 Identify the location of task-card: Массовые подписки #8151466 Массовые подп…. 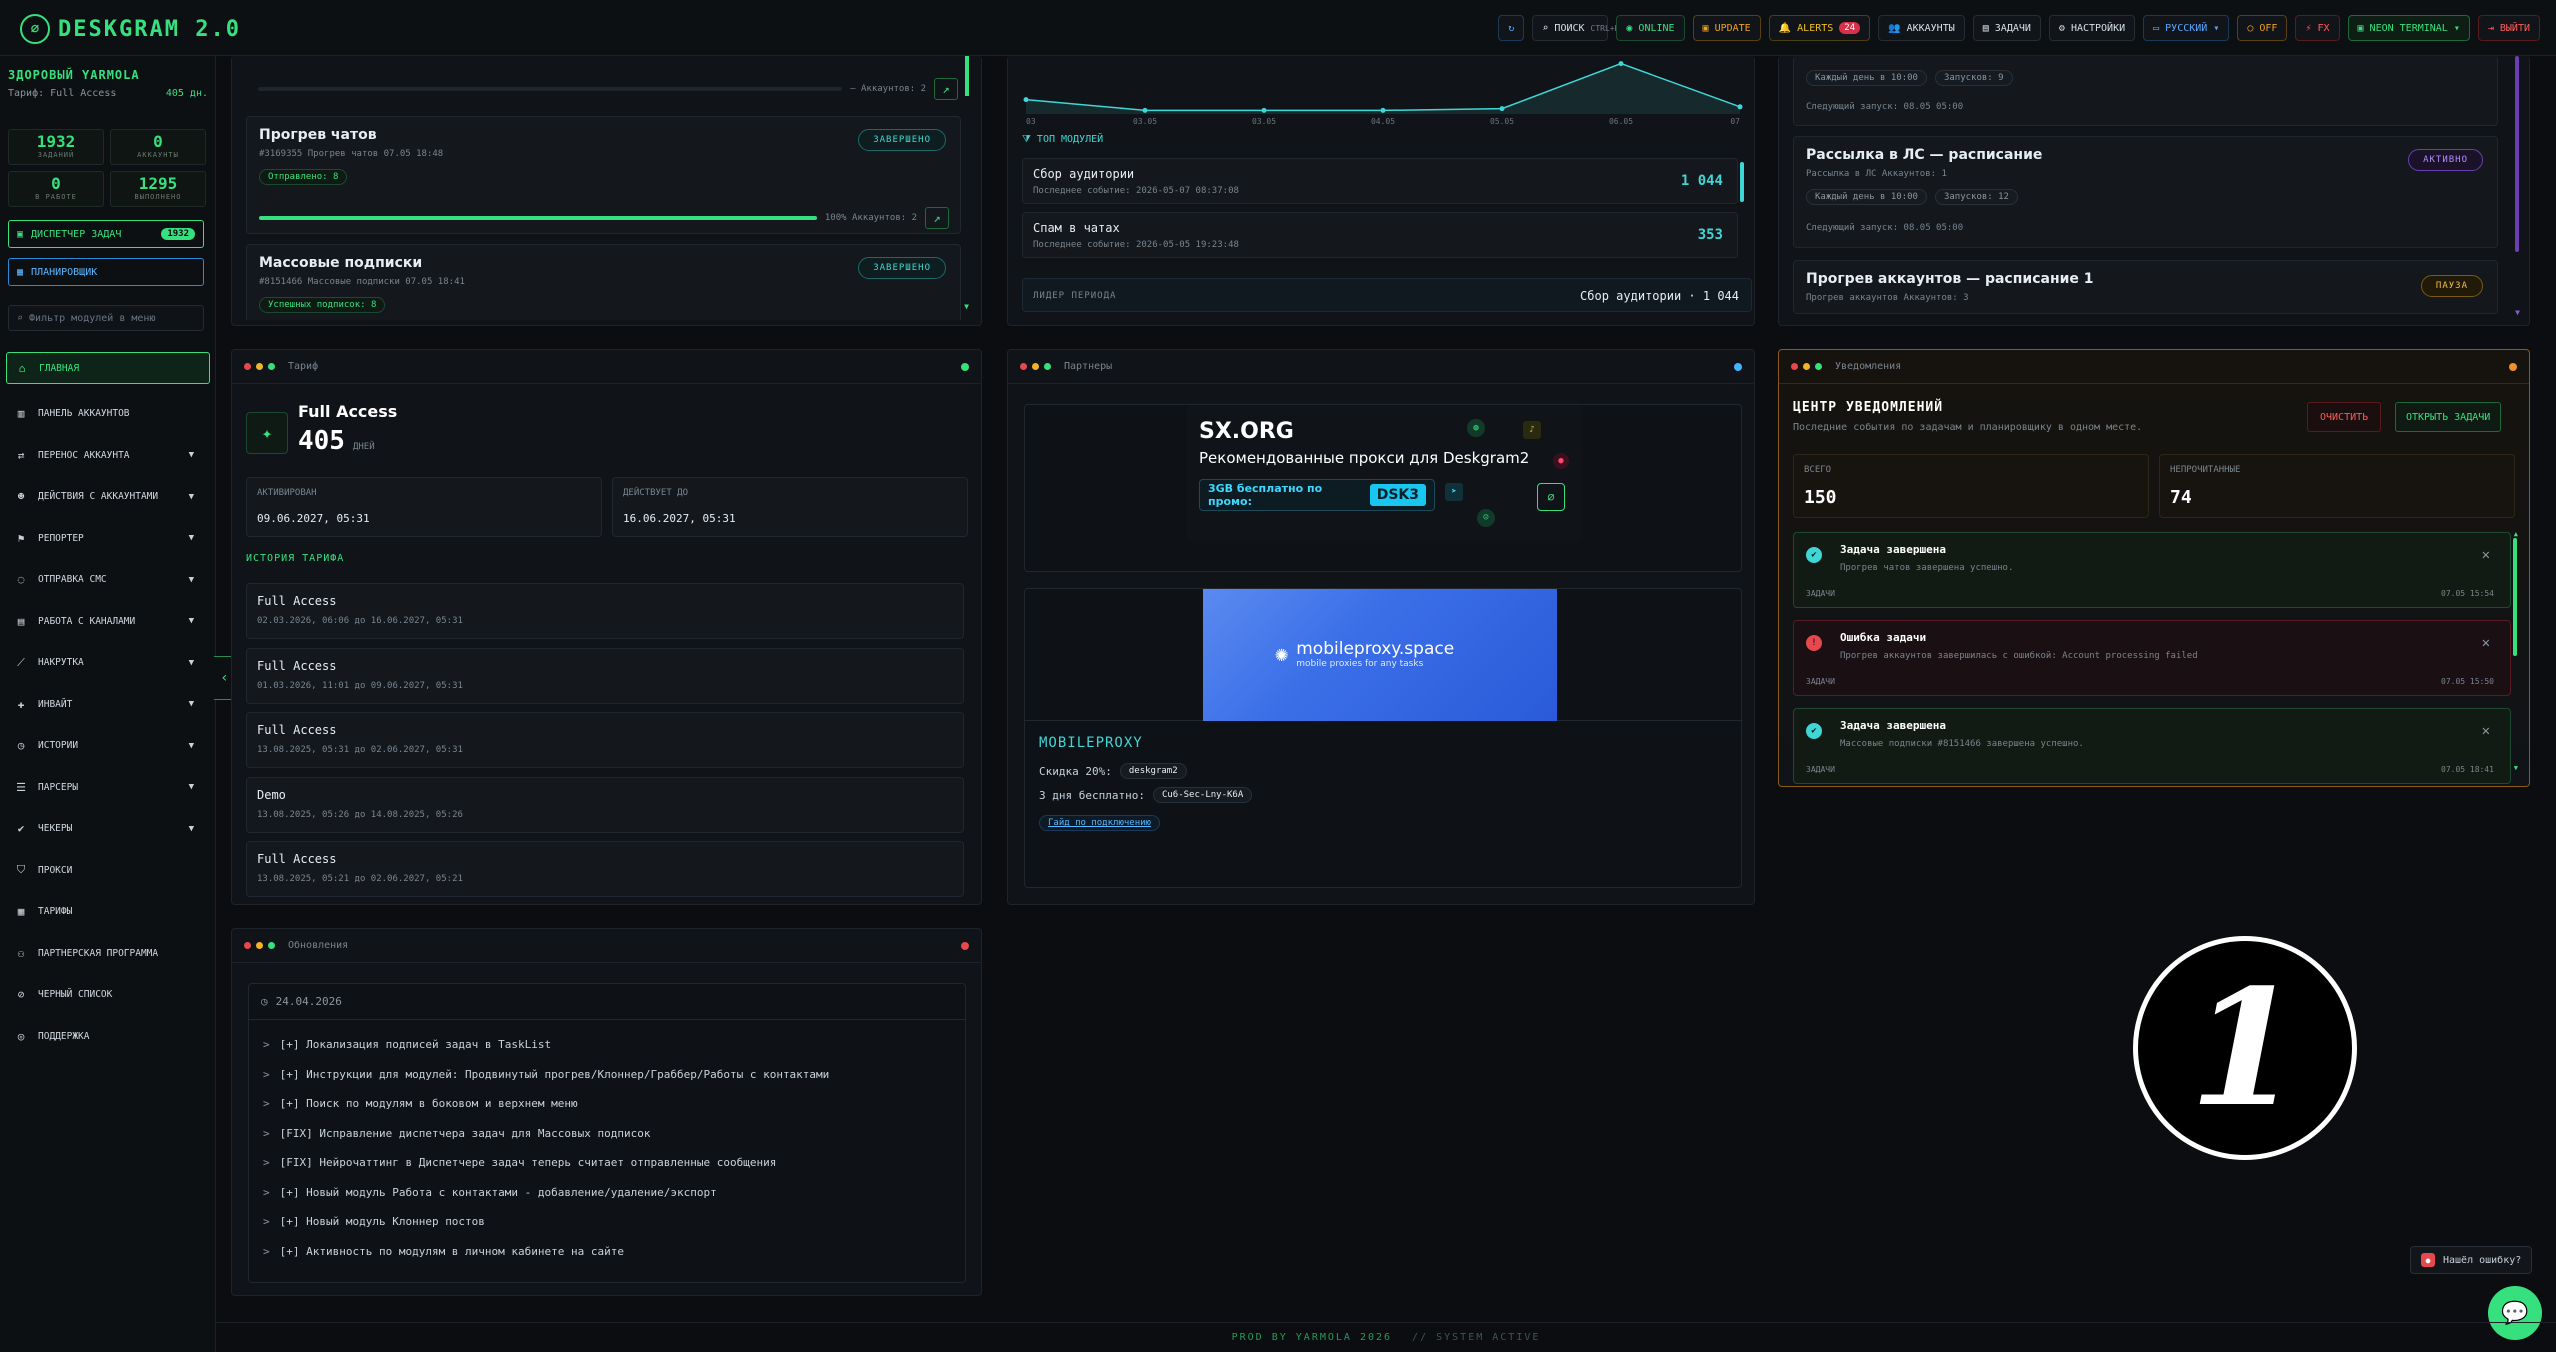
(603, 282).